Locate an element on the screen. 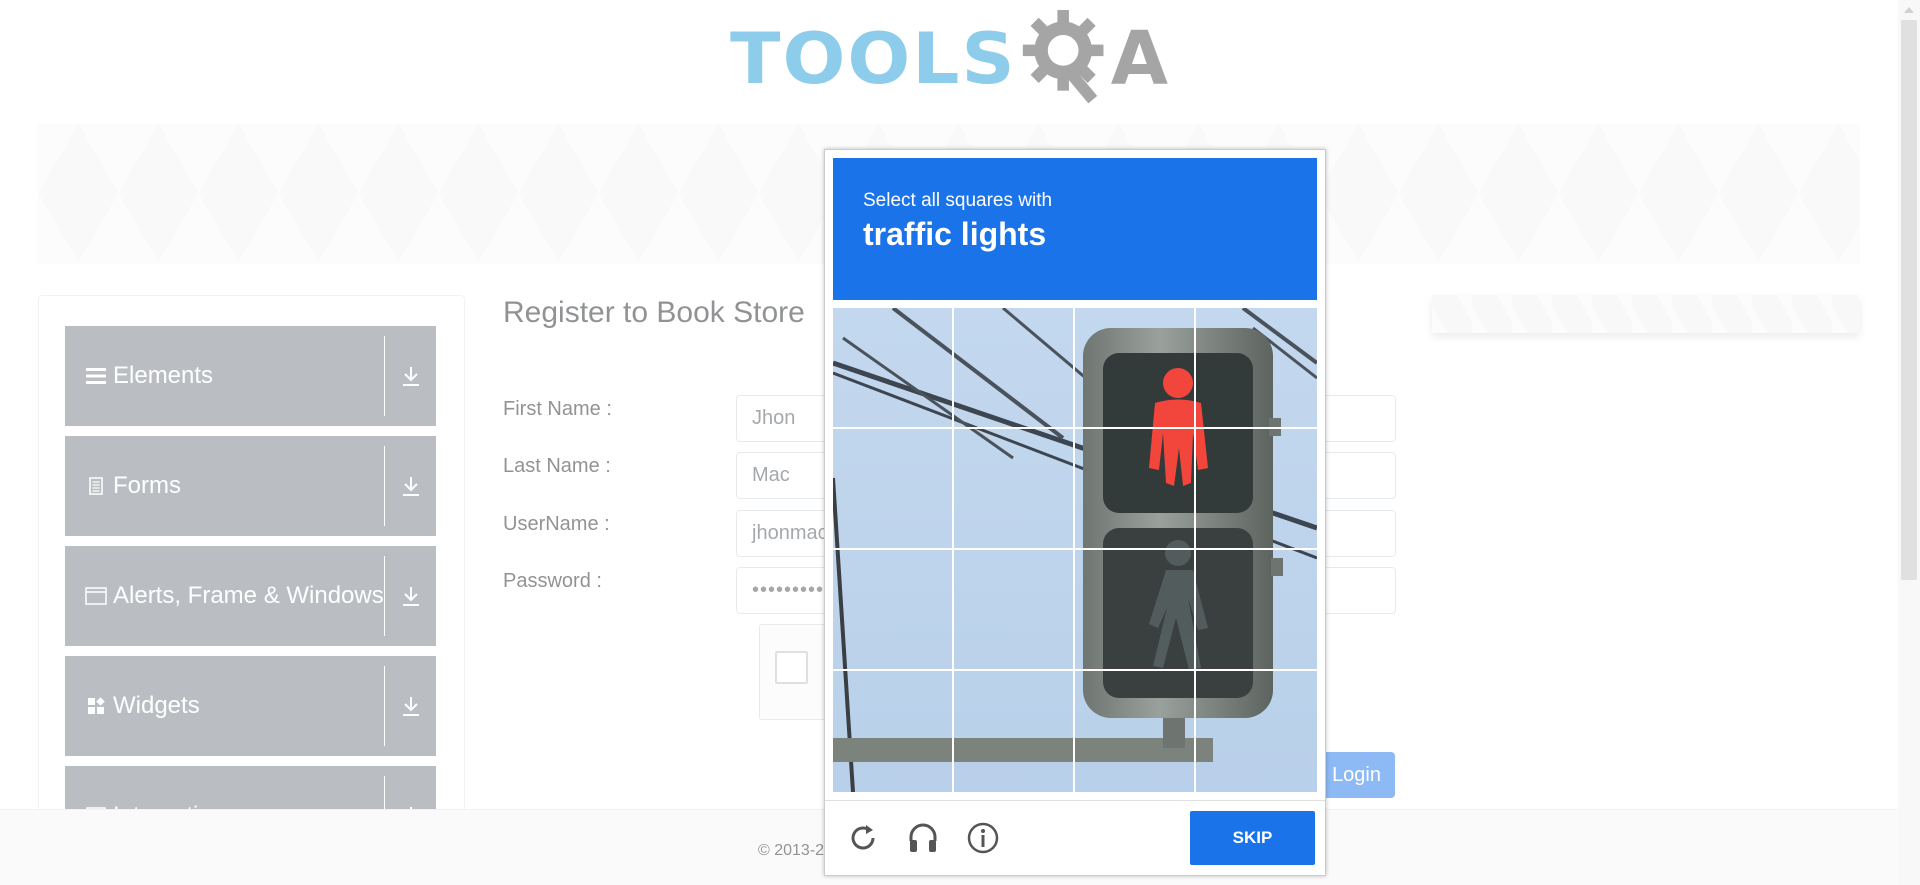  captcha-header: Select all squares with traffic lights is located at coordinates (1075, 229).